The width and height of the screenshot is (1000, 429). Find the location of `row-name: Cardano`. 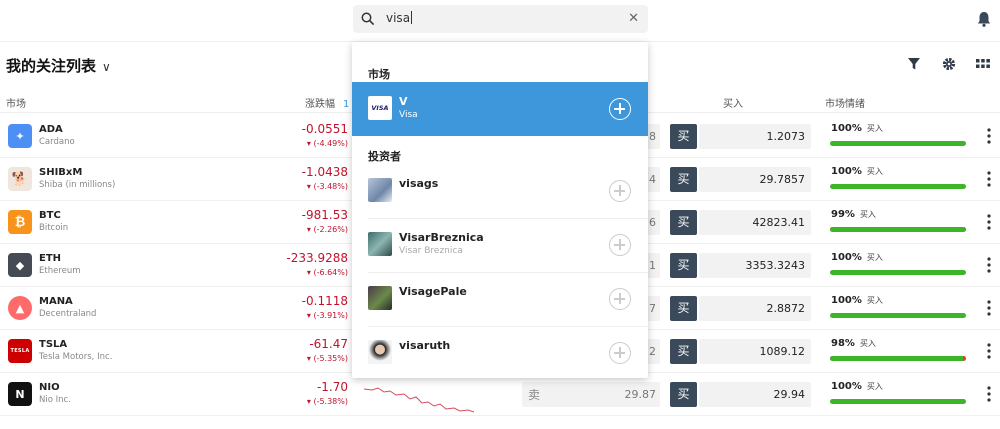

row-name: Cardano is located at coordinates (57, 142).